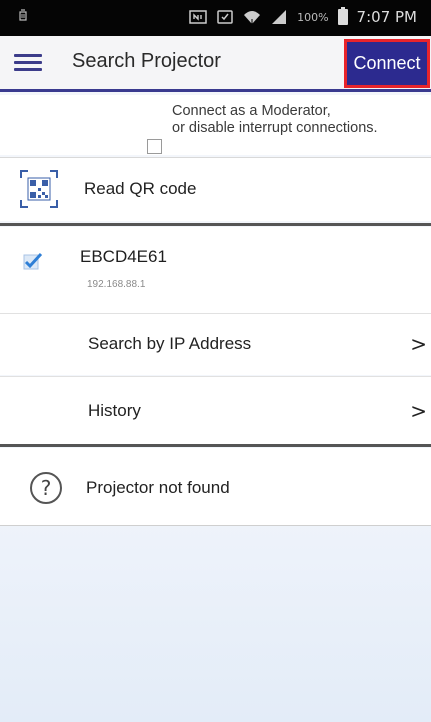 Image resolution: width=431 pixels, height=722 pixels. I want to click on search-by-ip-row: Search by IP Address >, so click(215, 344).